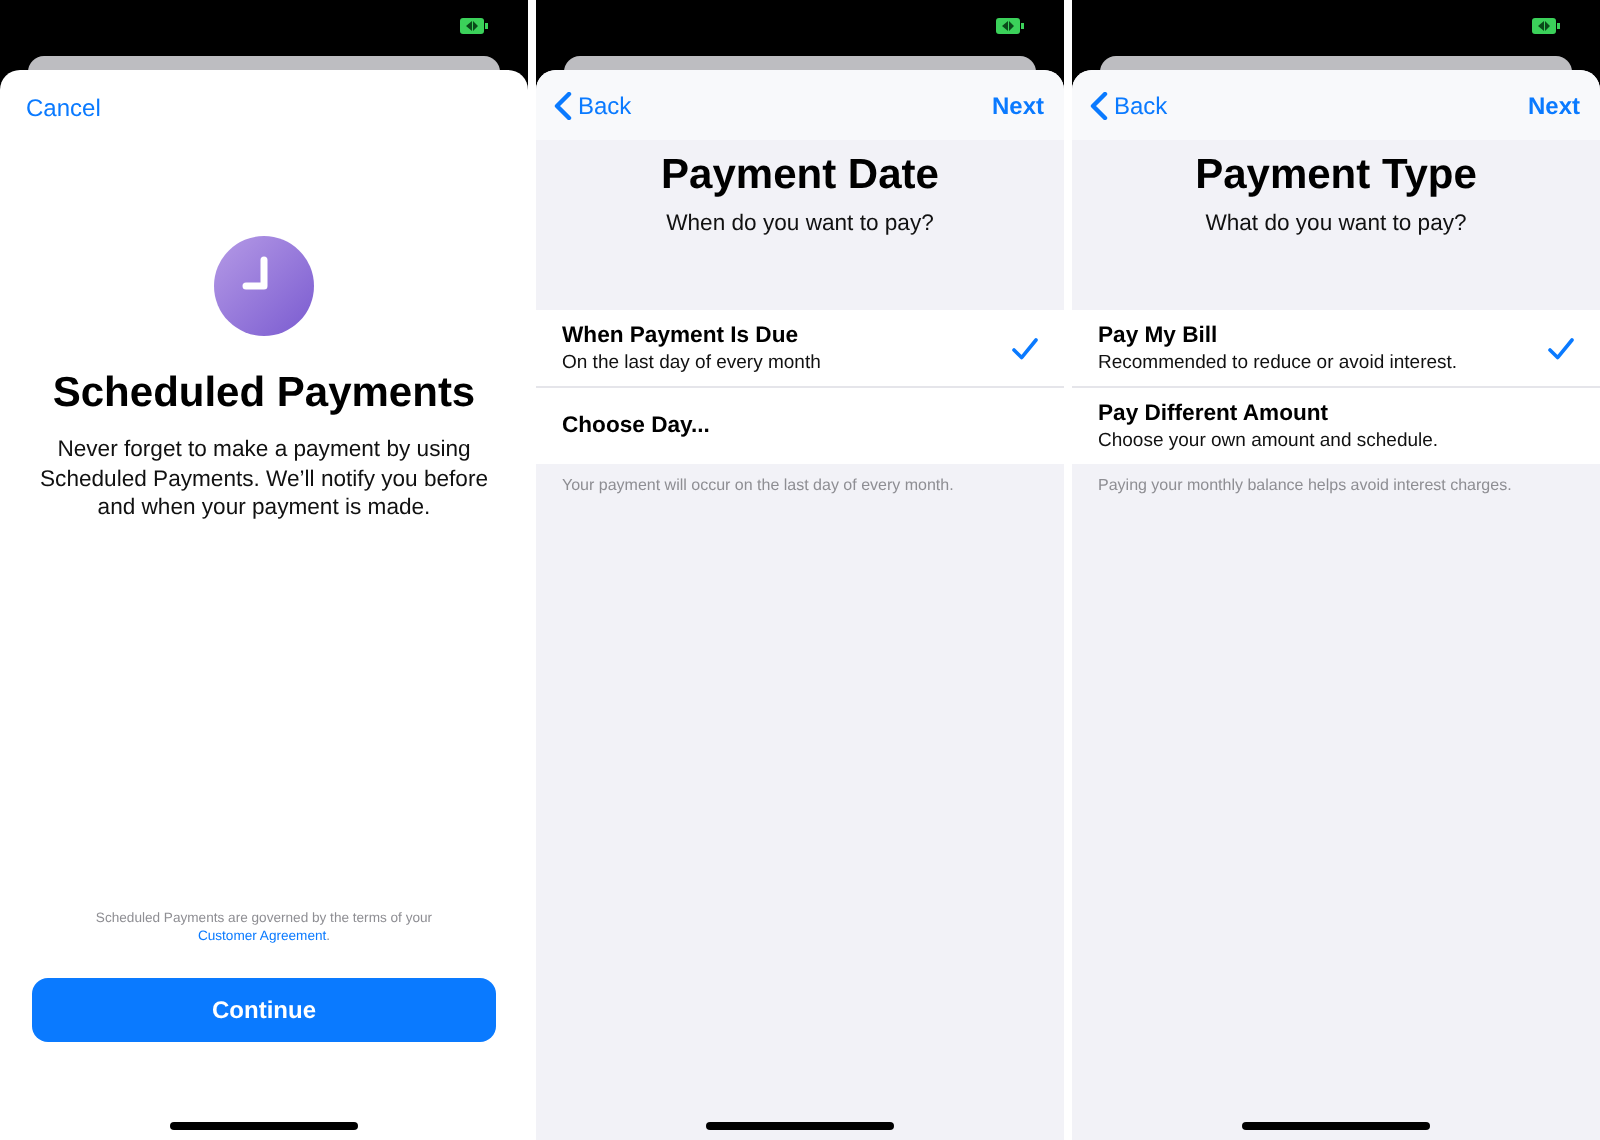  What do you see at coordinates (1336, 224) in the screenshot?
I see `screen-subtitle: What do you want to pay?` at bounding box center [1336, 224].